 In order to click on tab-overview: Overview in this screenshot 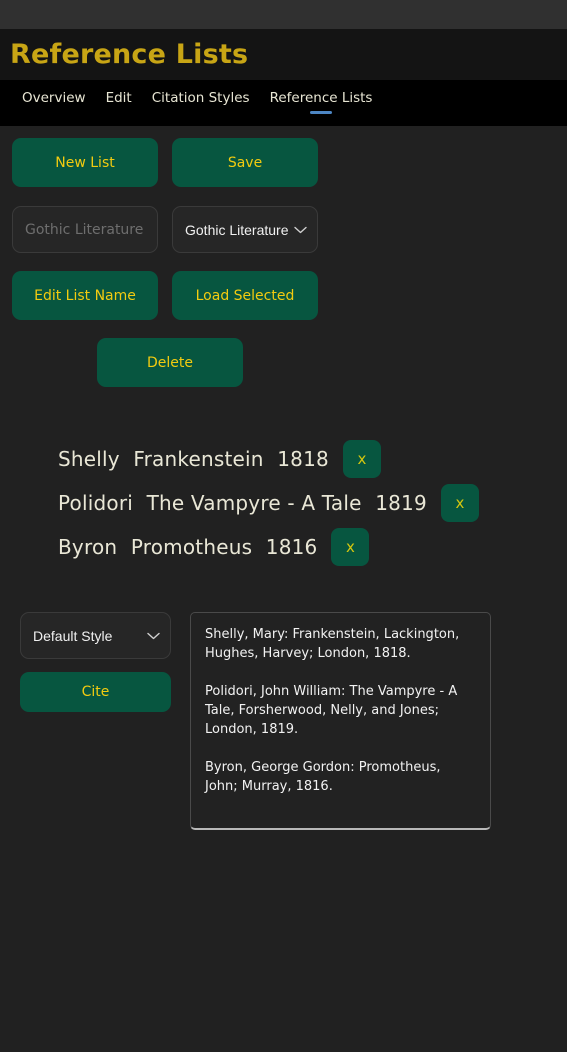, I will do `click(54, 103)`.